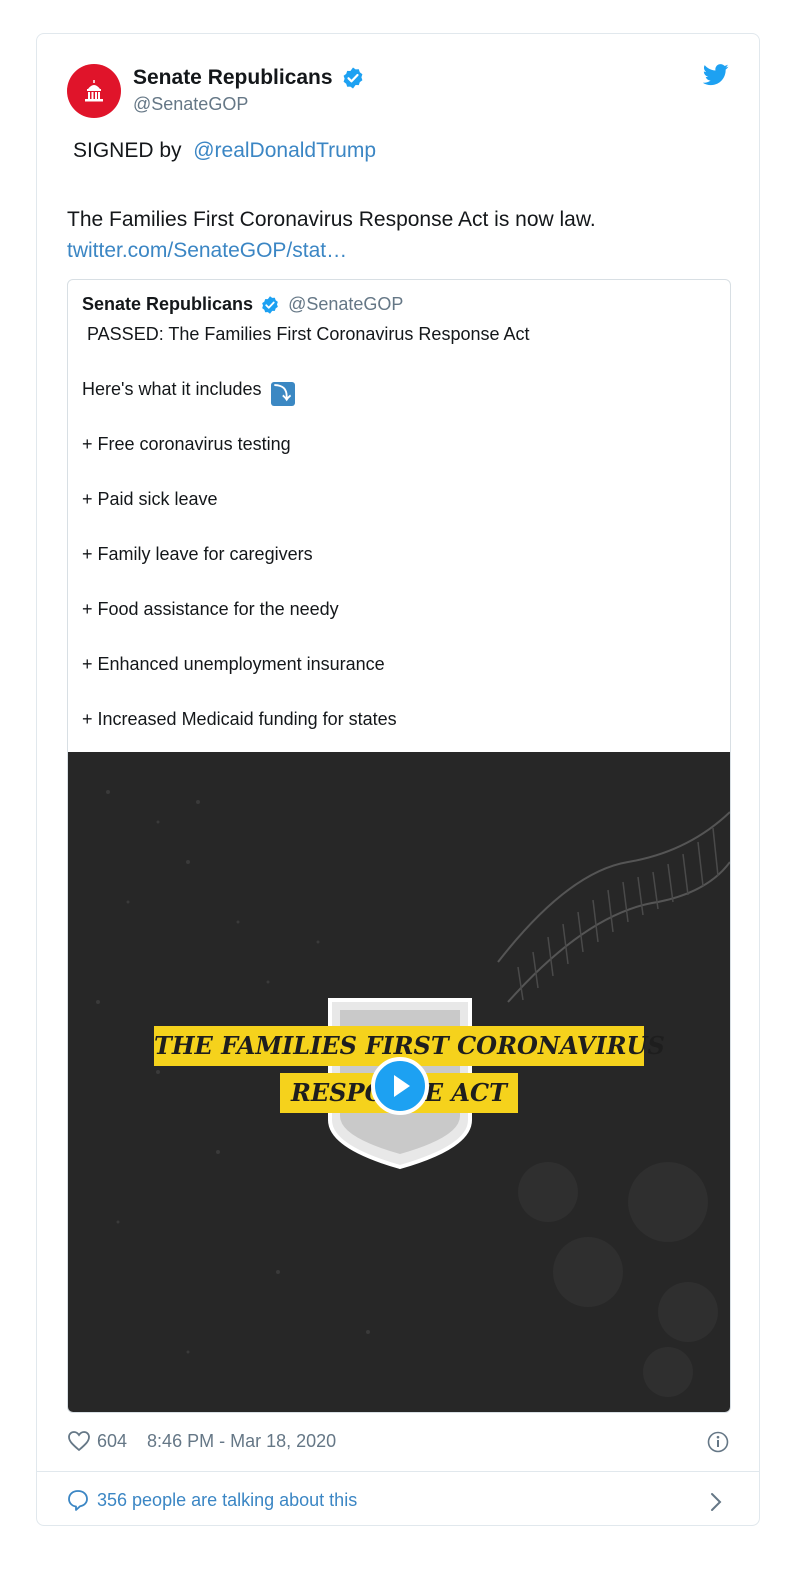 Image resolution: width=800 pixels, height=1576 pixels. I want to click on quoted-line: + Food assistance for the needy, so click(210, 609).